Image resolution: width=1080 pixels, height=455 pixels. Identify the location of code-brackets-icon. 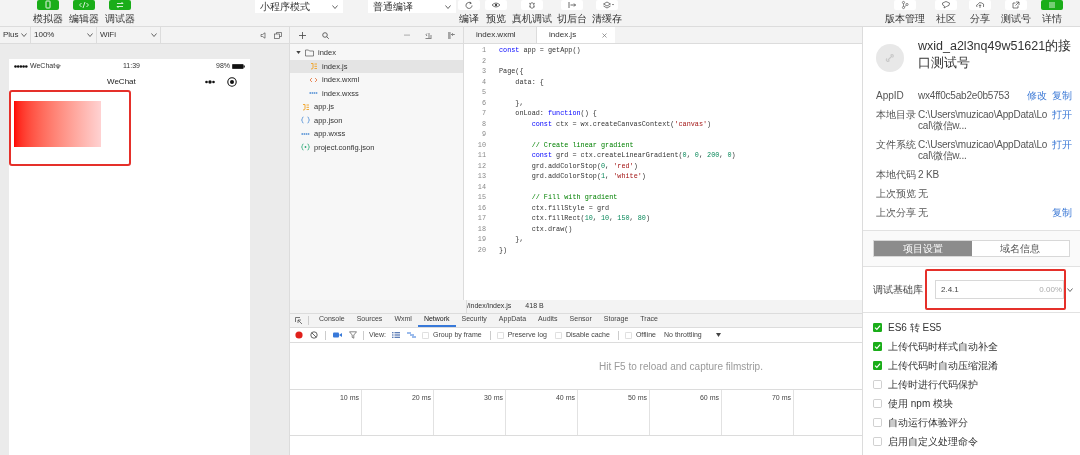
(313, 79).